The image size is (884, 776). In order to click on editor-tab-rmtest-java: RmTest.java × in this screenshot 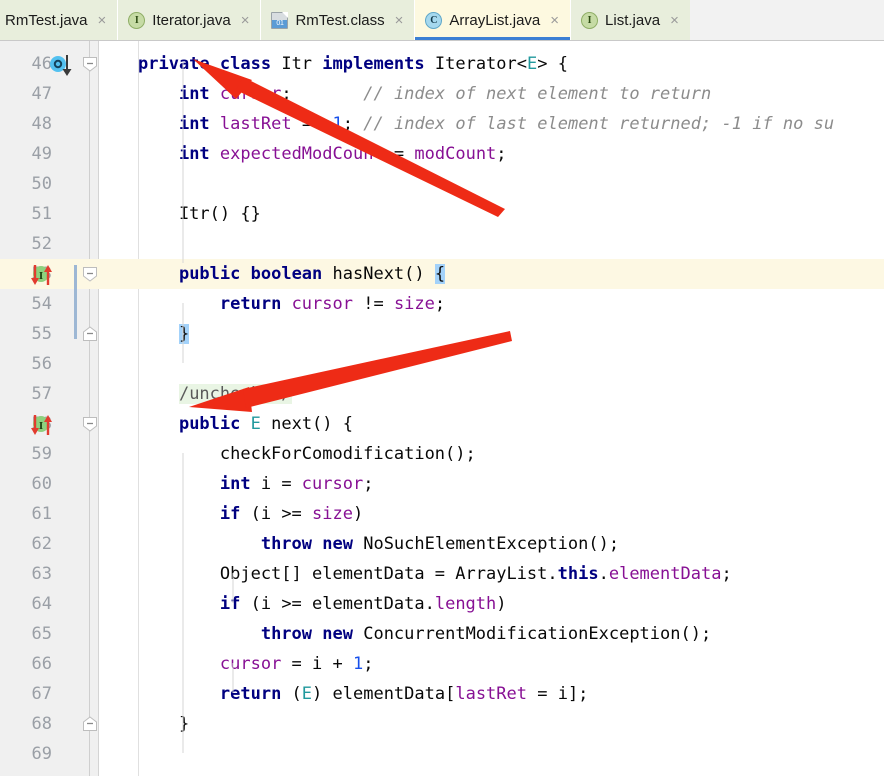, I will do `click(59, 20)`.